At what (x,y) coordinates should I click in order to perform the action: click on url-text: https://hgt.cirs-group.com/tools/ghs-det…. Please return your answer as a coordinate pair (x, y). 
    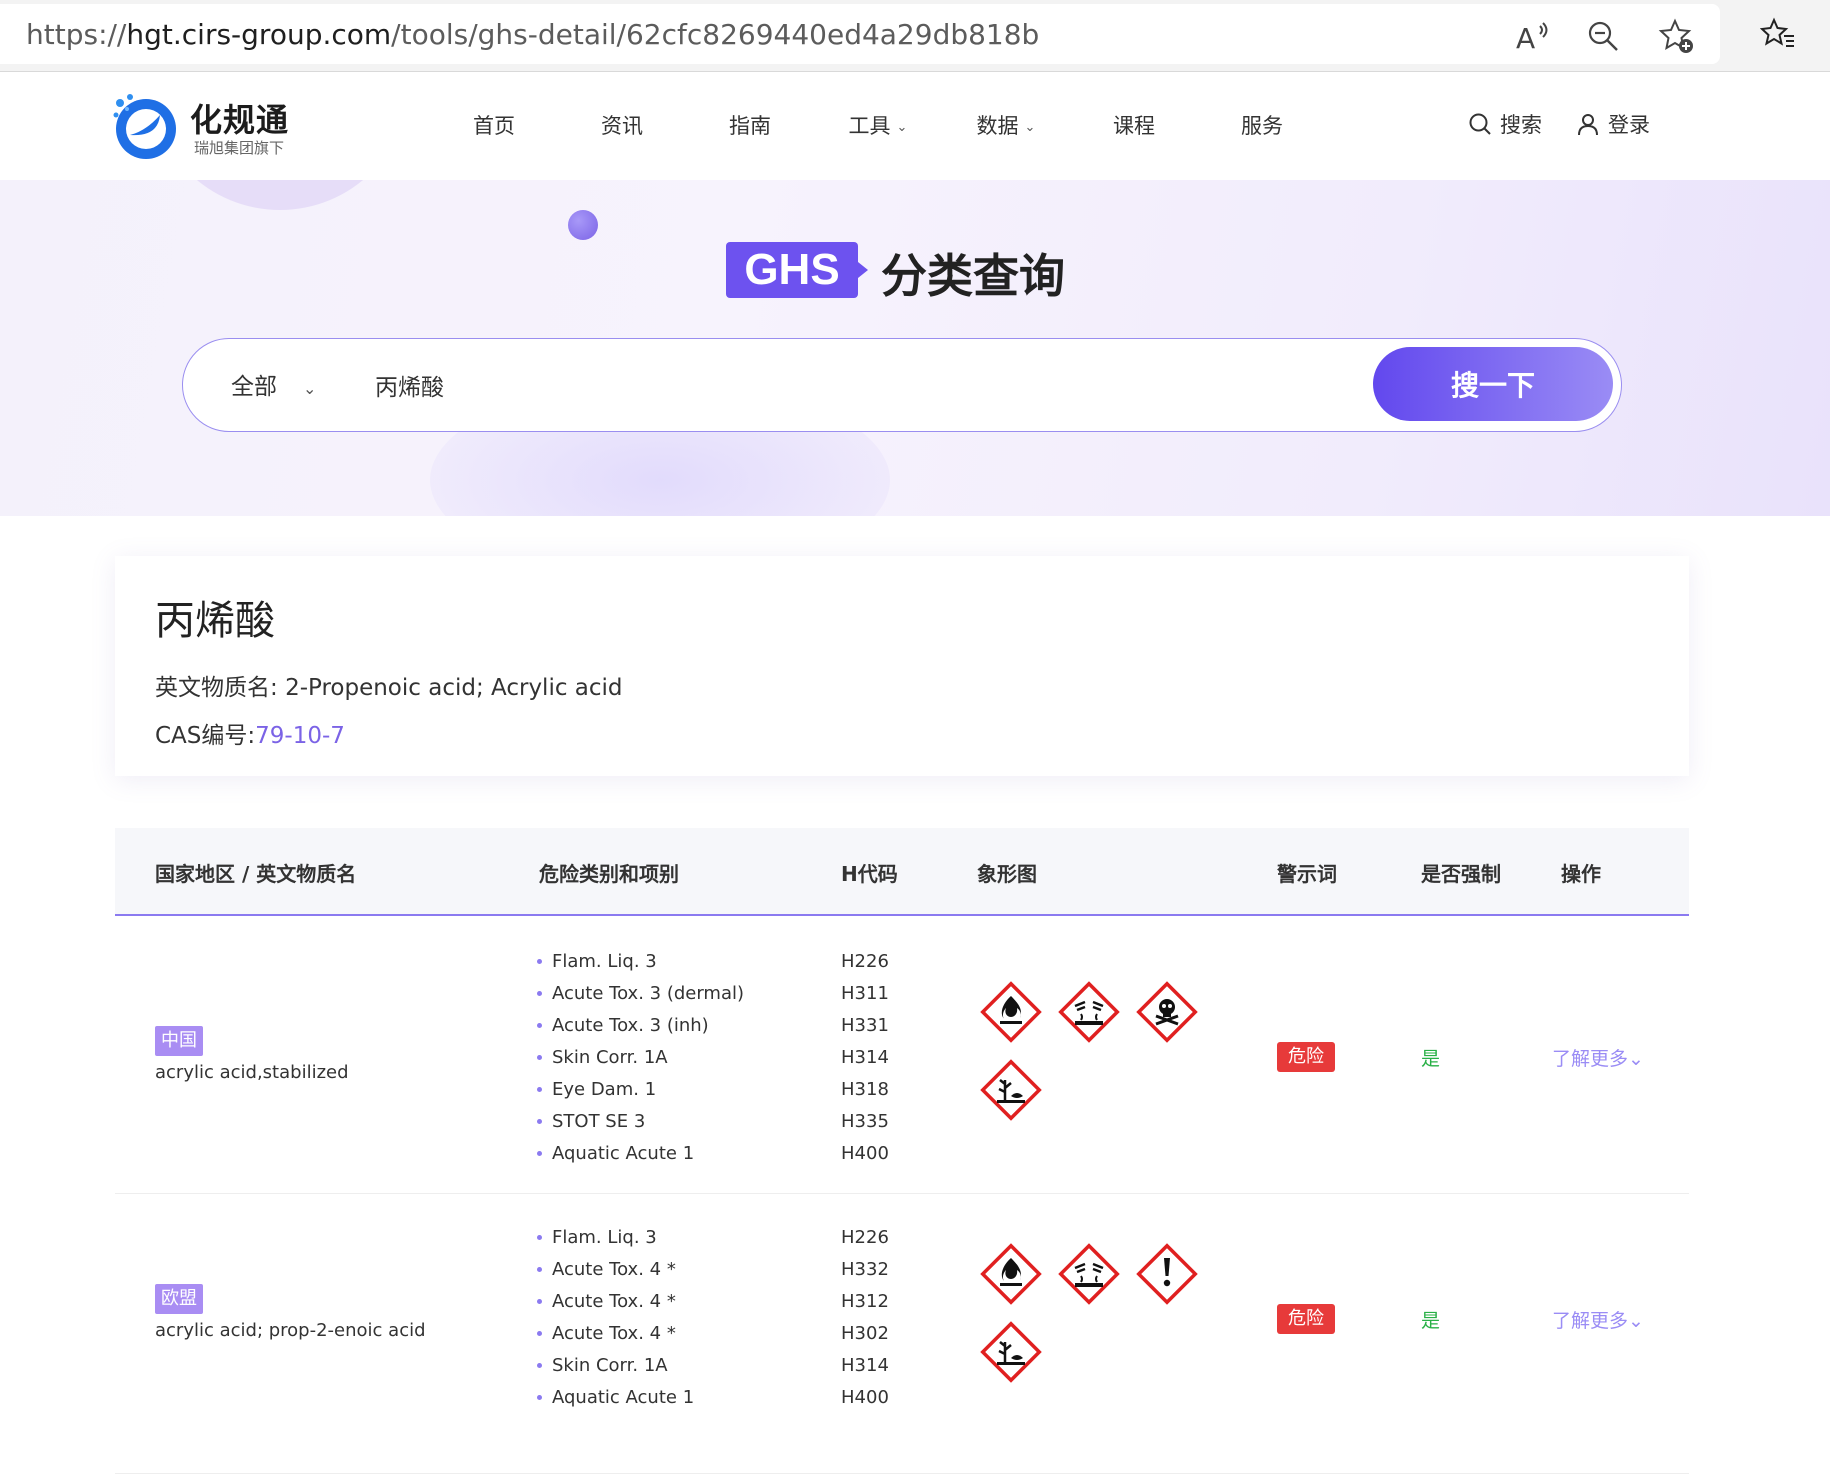
    Looking at the image, I should click on (532, 34).